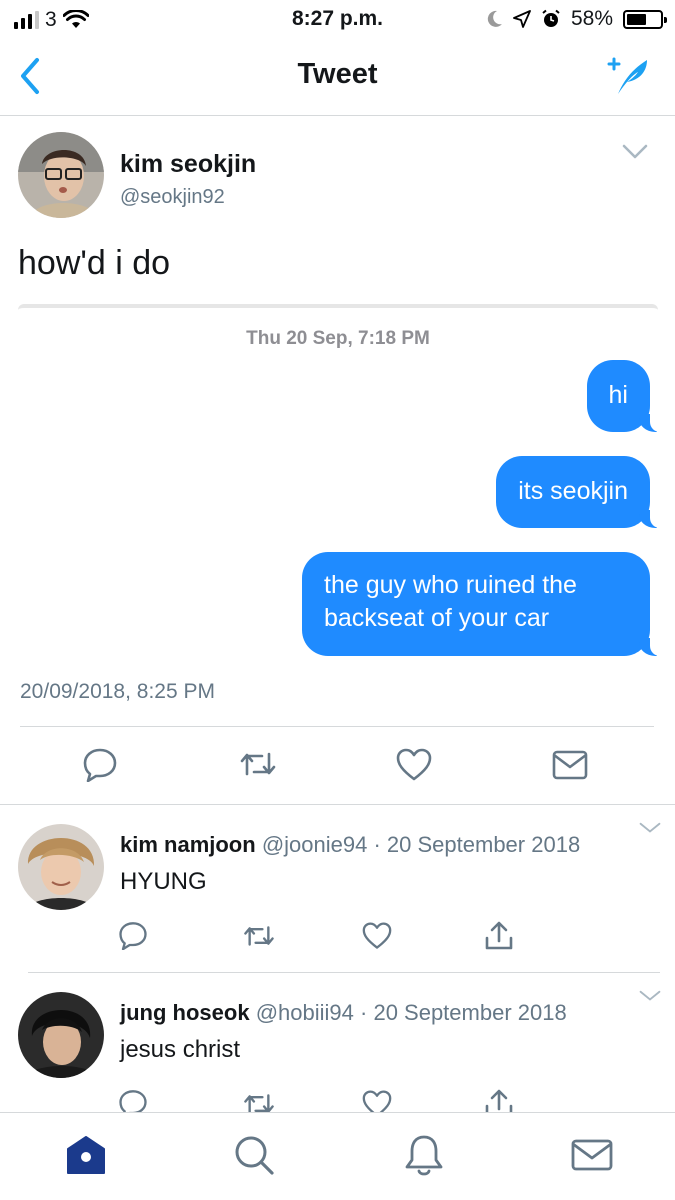 This screenshot has width=675, height=1200. Describe the element at coordinates (185, 1012) in the screenshot. I see `reply-author-name: jung hoseok` at that location.